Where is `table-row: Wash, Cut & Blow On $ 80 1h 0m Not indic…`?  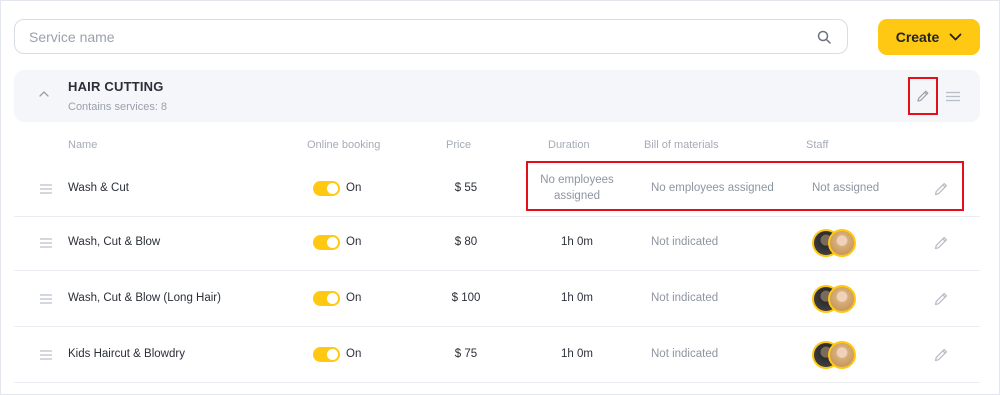
table-row: Wash, Cut & Blow On $ 80 1h 0m Not indic… is located at coordinates (497, 243).